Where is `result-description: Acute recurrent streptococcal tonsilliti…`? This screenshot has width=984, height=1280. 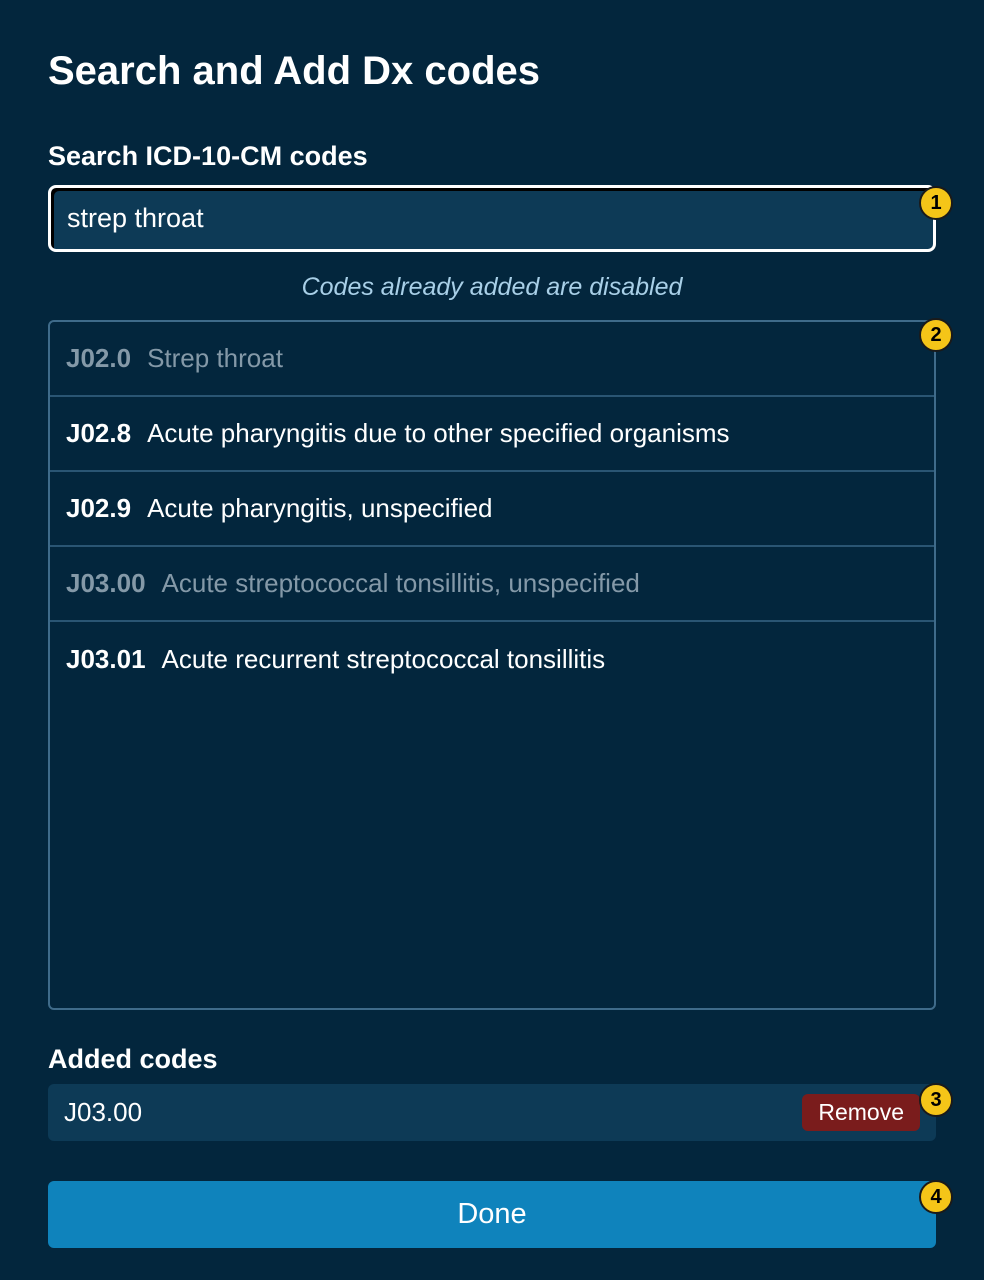 result-description: Acute recurrent streptococcal tonsilliti… is located at coordinates (383, 659).